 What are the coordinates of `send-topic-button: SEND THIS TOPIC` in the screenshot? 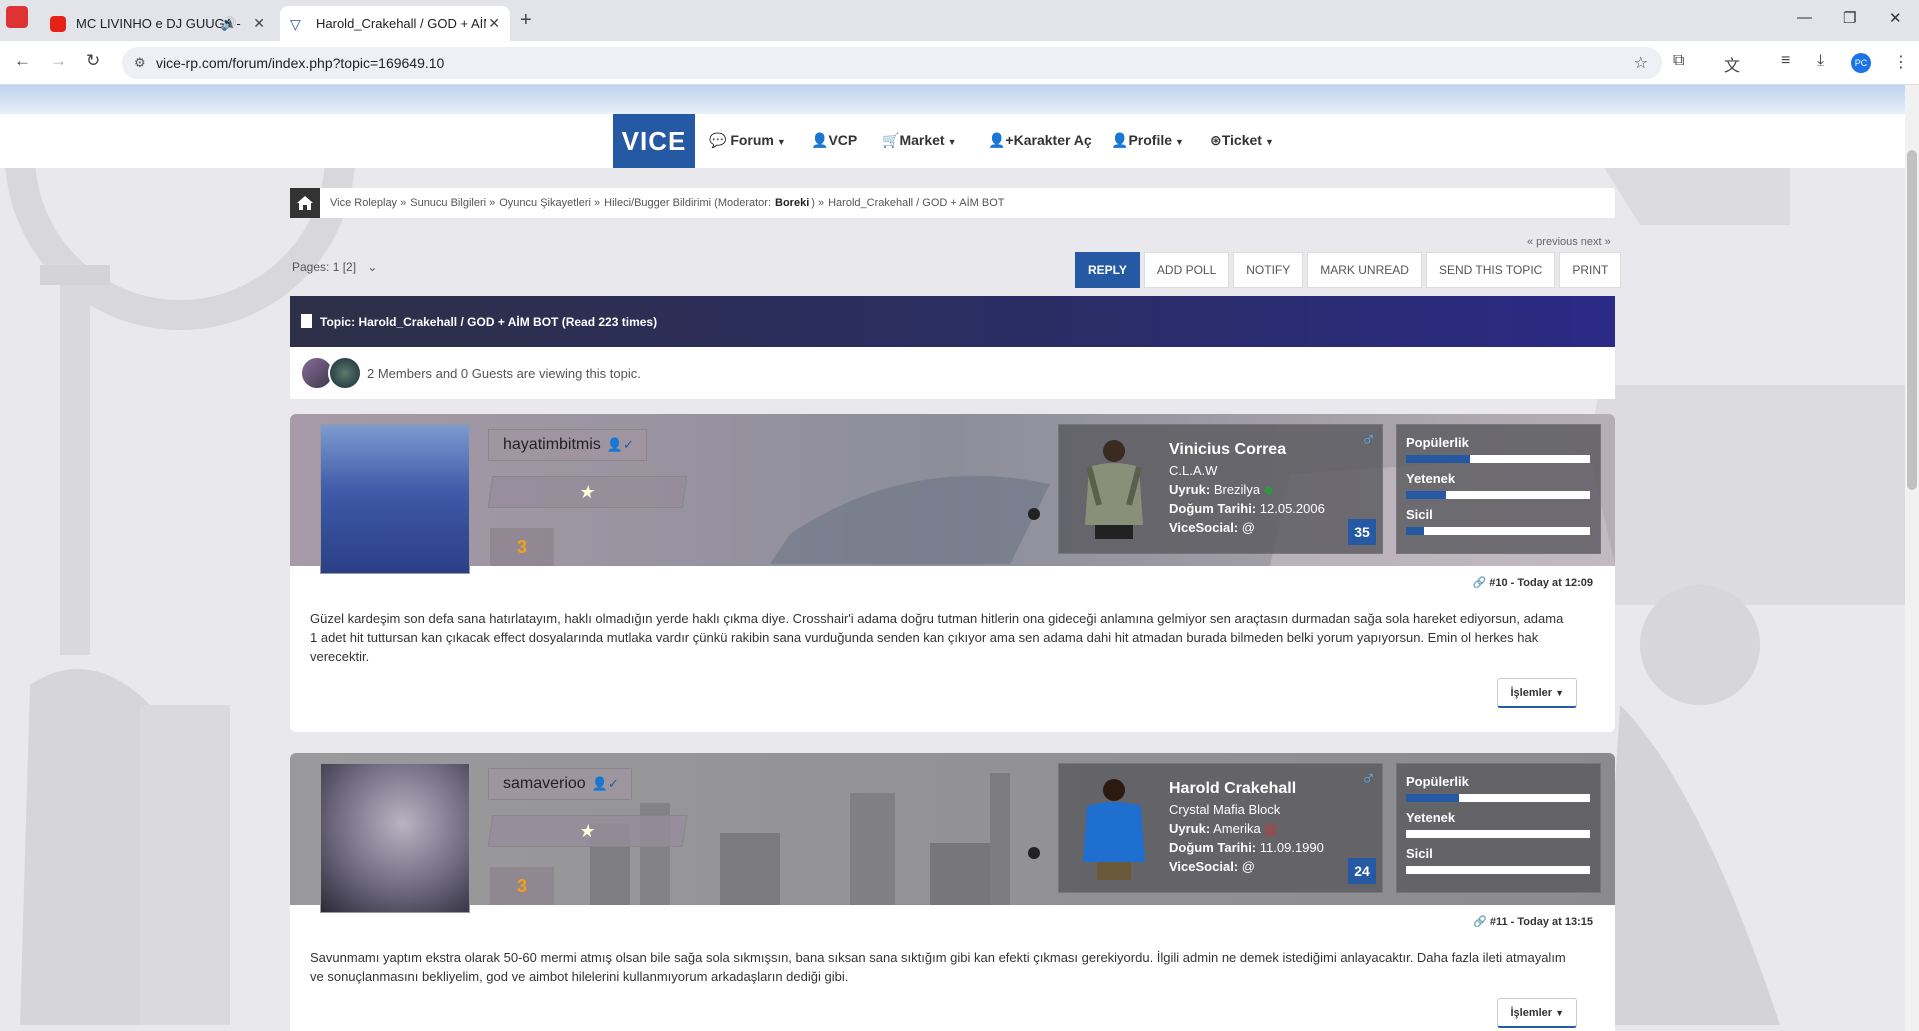 It's located at (1490, 270).